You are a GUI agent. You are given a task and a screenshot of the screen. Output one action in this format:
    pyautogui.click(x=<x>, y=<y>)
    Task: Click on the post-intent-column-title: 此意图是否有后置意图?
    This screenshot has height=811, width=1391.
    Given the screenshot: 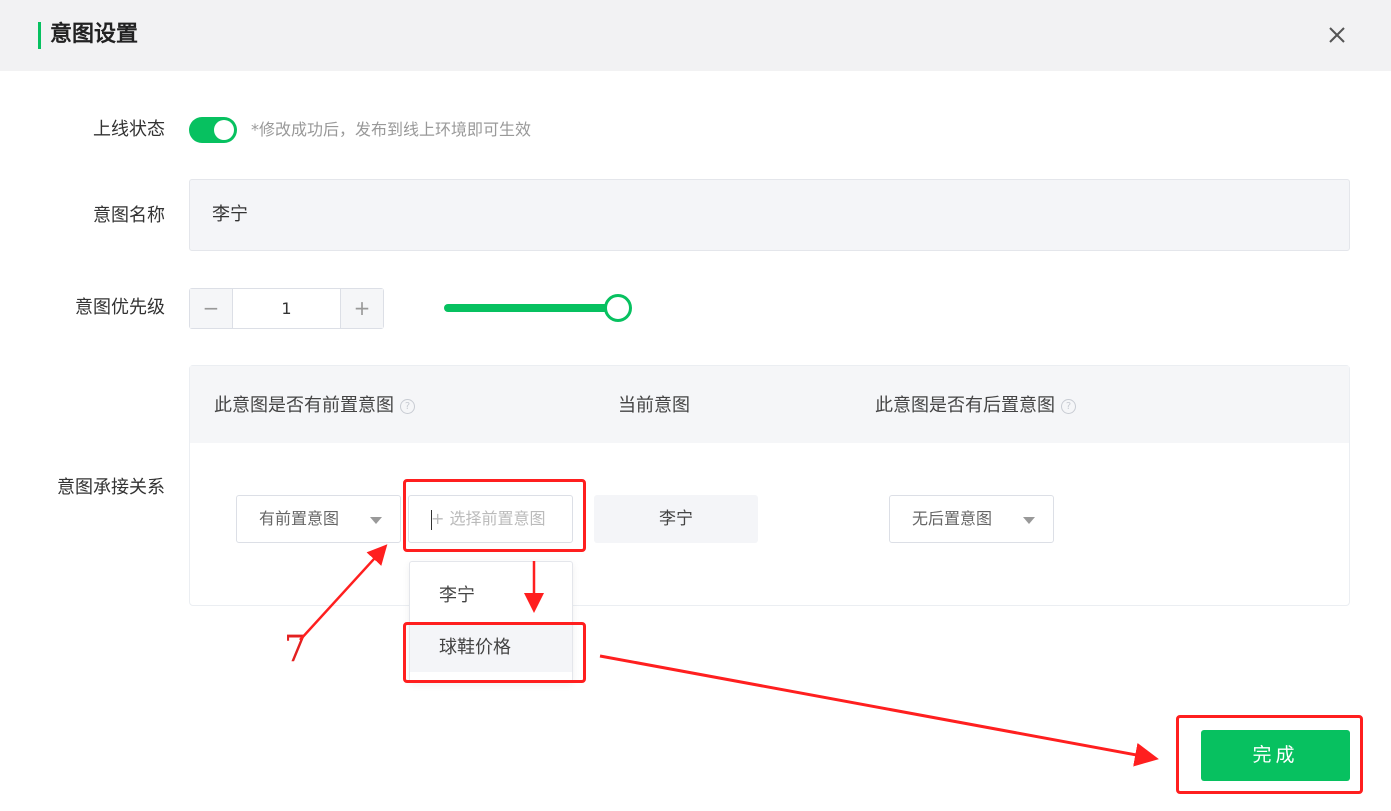 What is the action you would take?
    pyautogui.click(x=975, y=406)
    